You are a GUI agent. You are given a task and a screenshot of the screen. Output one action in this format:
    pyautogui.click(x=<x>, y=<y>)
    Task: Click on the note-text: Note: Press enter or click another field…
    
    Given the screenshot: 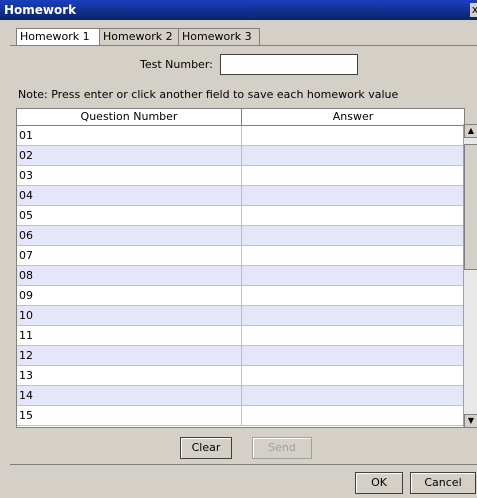 What is the action you would take?
    pyautogui.click(x=208, y=94)
    